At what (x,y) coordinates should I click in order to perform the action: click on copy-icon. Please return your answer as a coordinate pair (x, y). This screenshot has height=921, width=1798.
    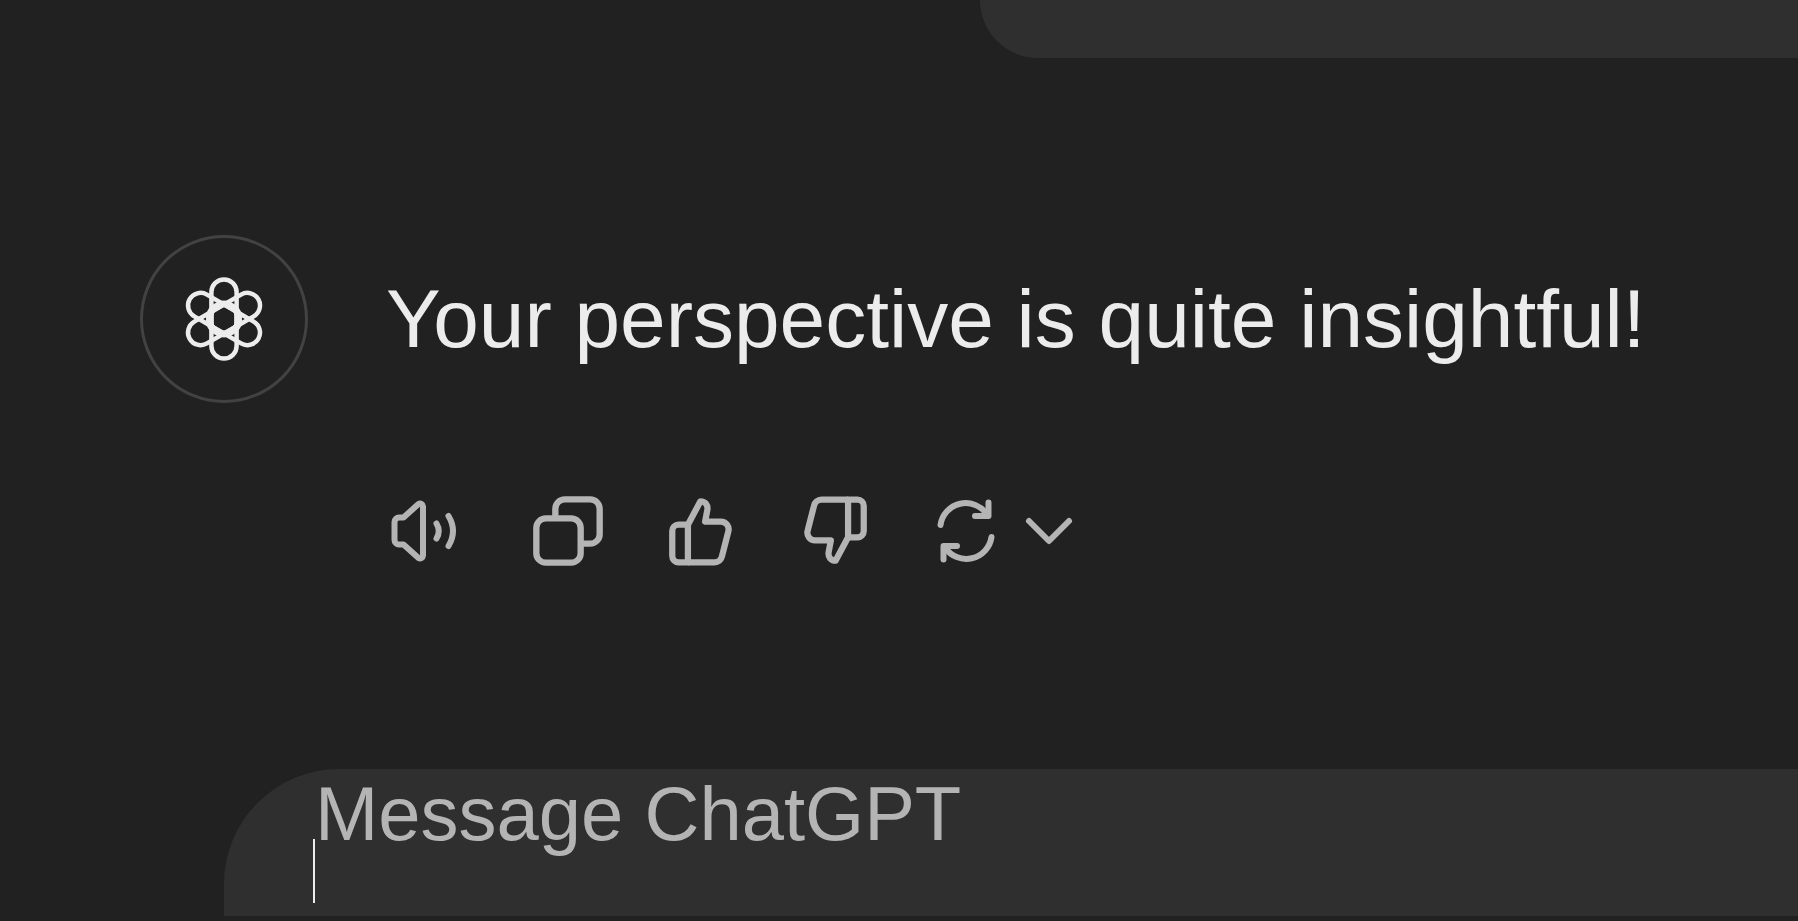
    Looking at the image, I should click on (568, 531).